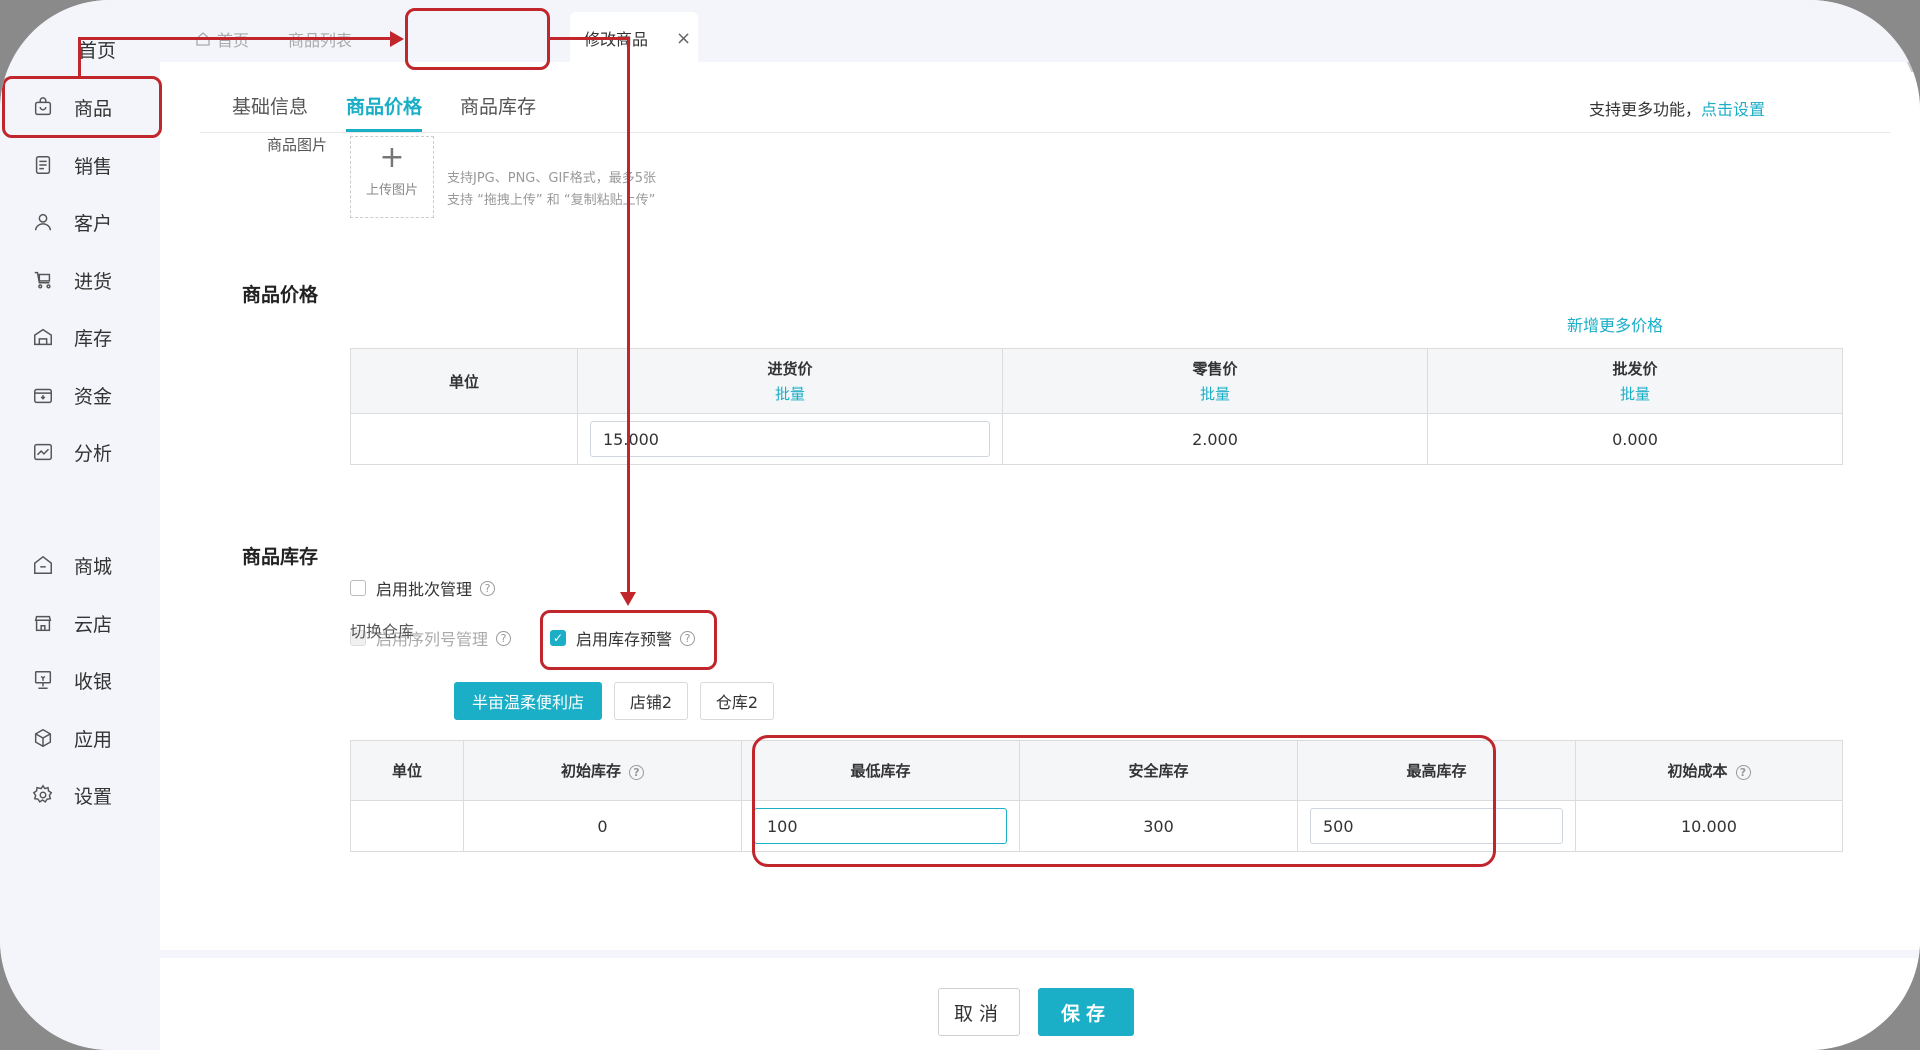  Describe the element at coordinates (43, 222) in the screenshot. I see `user-icon` at that location.